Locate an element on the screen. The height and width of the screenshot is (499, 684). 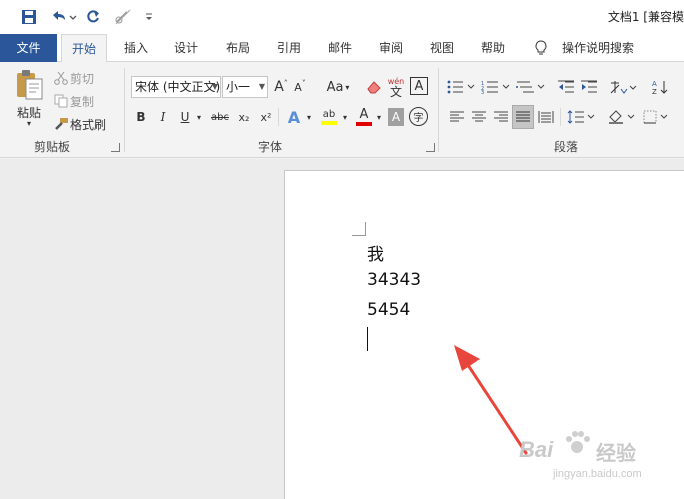
font-color-button: A is located at coordinates (364, 117).